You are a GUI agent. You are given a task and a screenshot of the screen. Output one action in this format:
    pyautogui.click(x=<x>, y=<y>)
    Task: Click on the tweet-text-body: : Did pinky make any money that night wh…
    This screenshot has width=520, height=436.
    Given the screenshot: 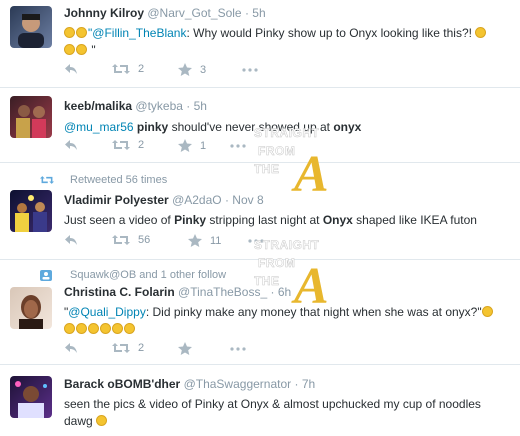 What is the action you would take?
    pyautogui.click(x=313, y=312)
    